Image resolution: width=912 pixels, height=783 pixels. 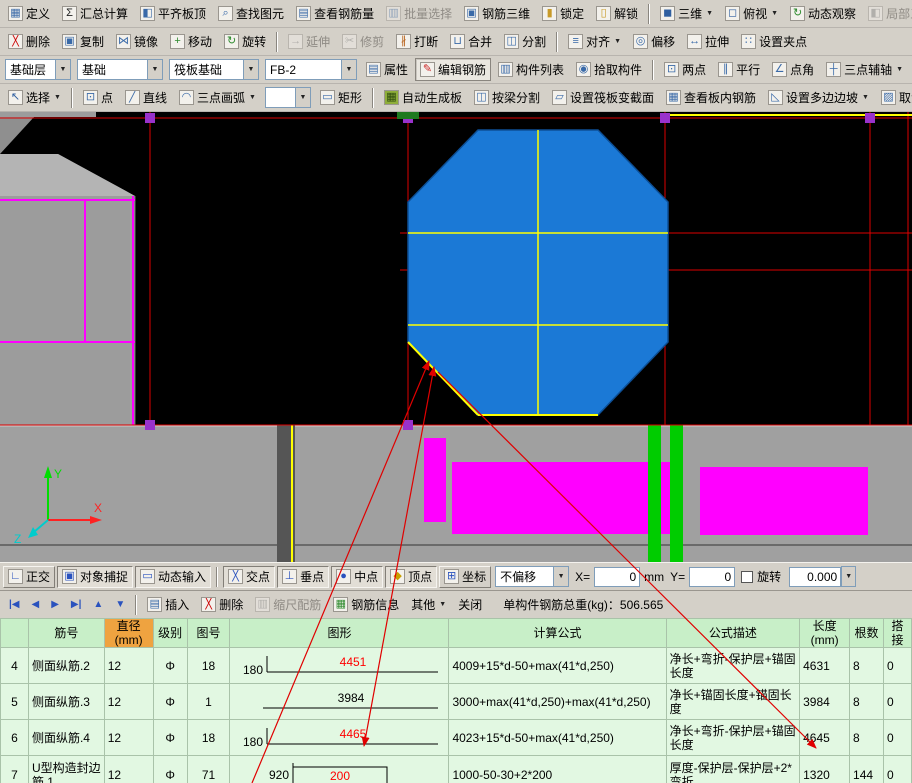 I want to click on point-button: ⊡ 点, so click(x=98, y=97).